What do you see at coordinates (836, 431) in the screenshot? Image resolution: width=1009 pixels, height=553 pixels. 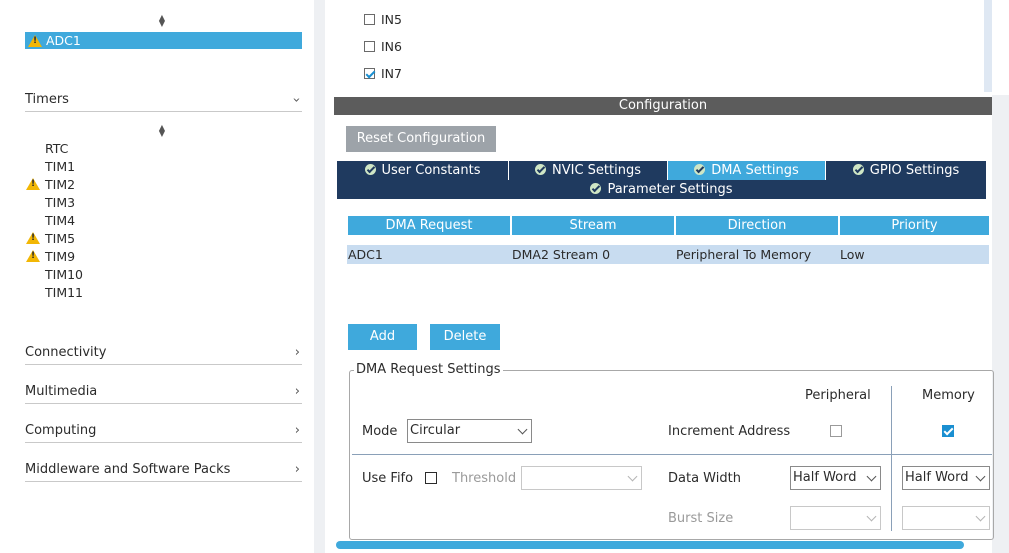 I see `increment-peripheral-checkbox` at bounding box center [836, 431].